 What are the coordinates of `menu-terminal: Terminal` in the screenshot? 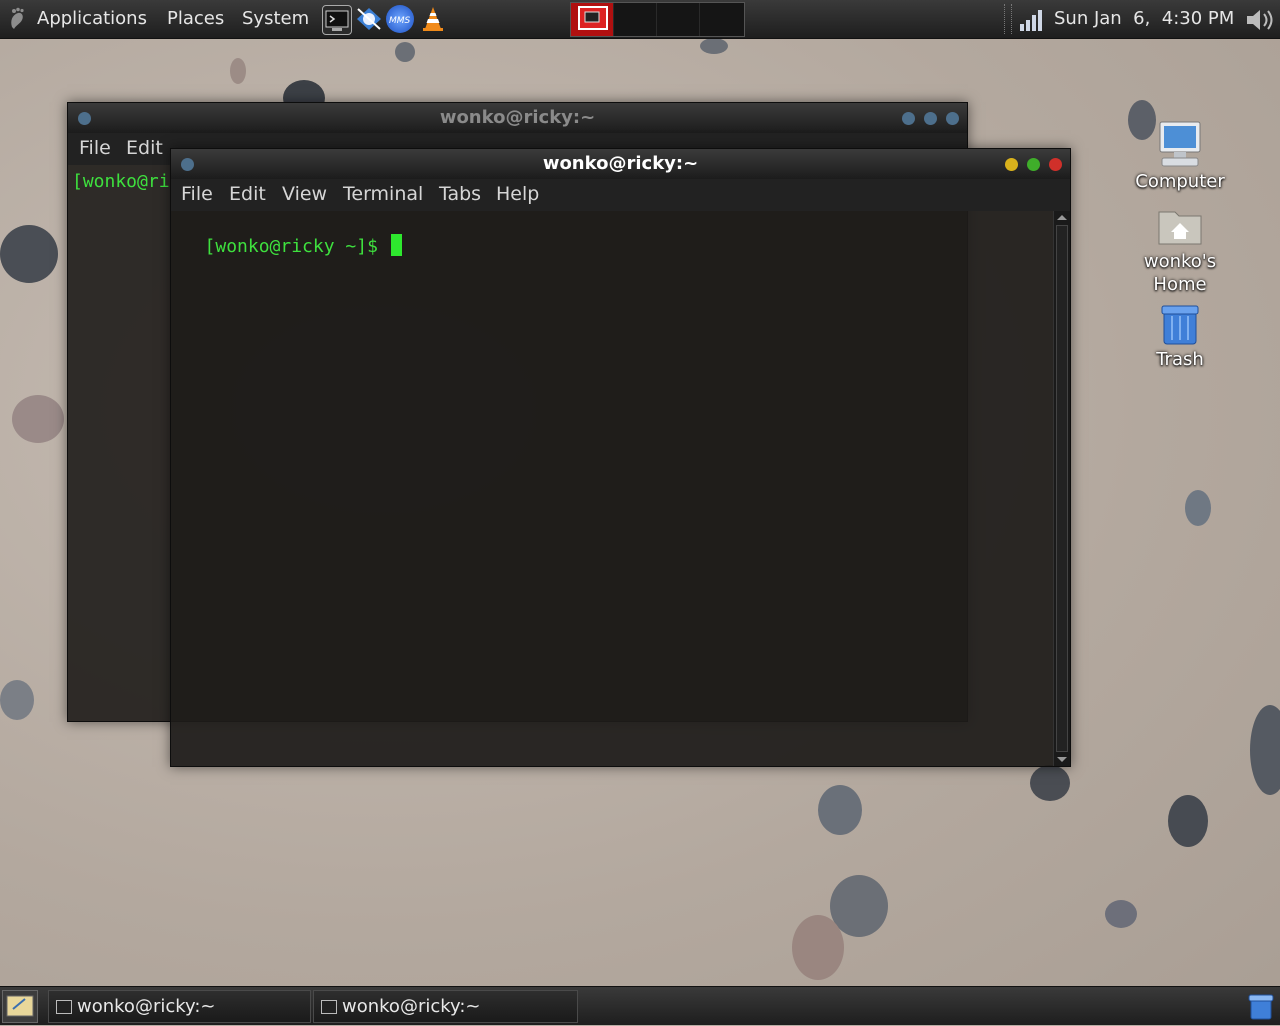 It's located at (383, 194).